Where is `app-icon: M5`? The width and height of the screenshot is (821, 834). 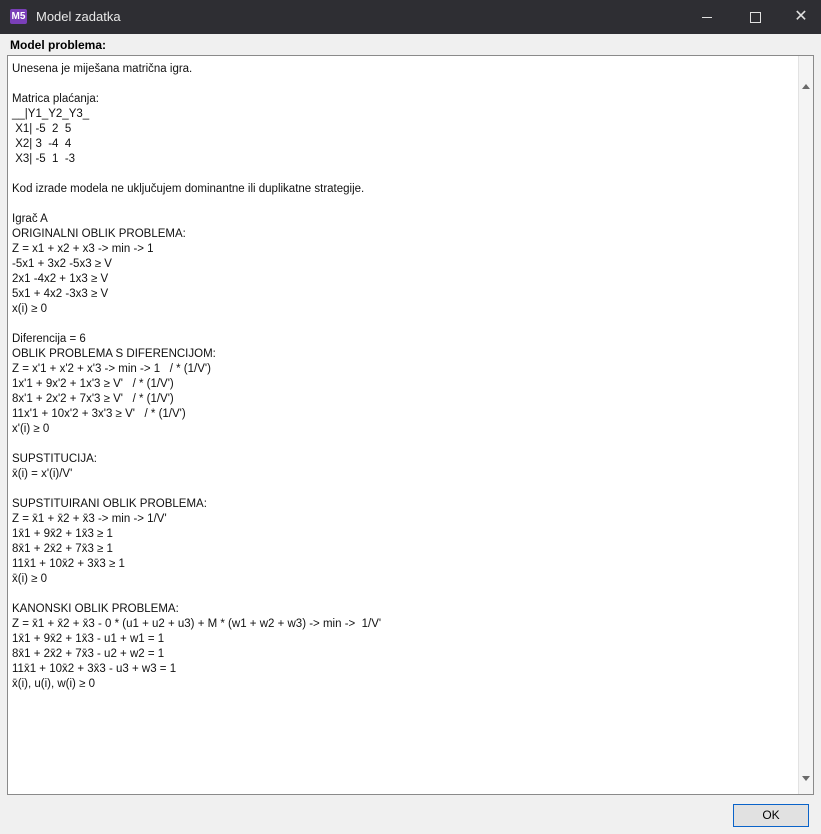 app-icon: M5 is located at coordinates (18, 16).